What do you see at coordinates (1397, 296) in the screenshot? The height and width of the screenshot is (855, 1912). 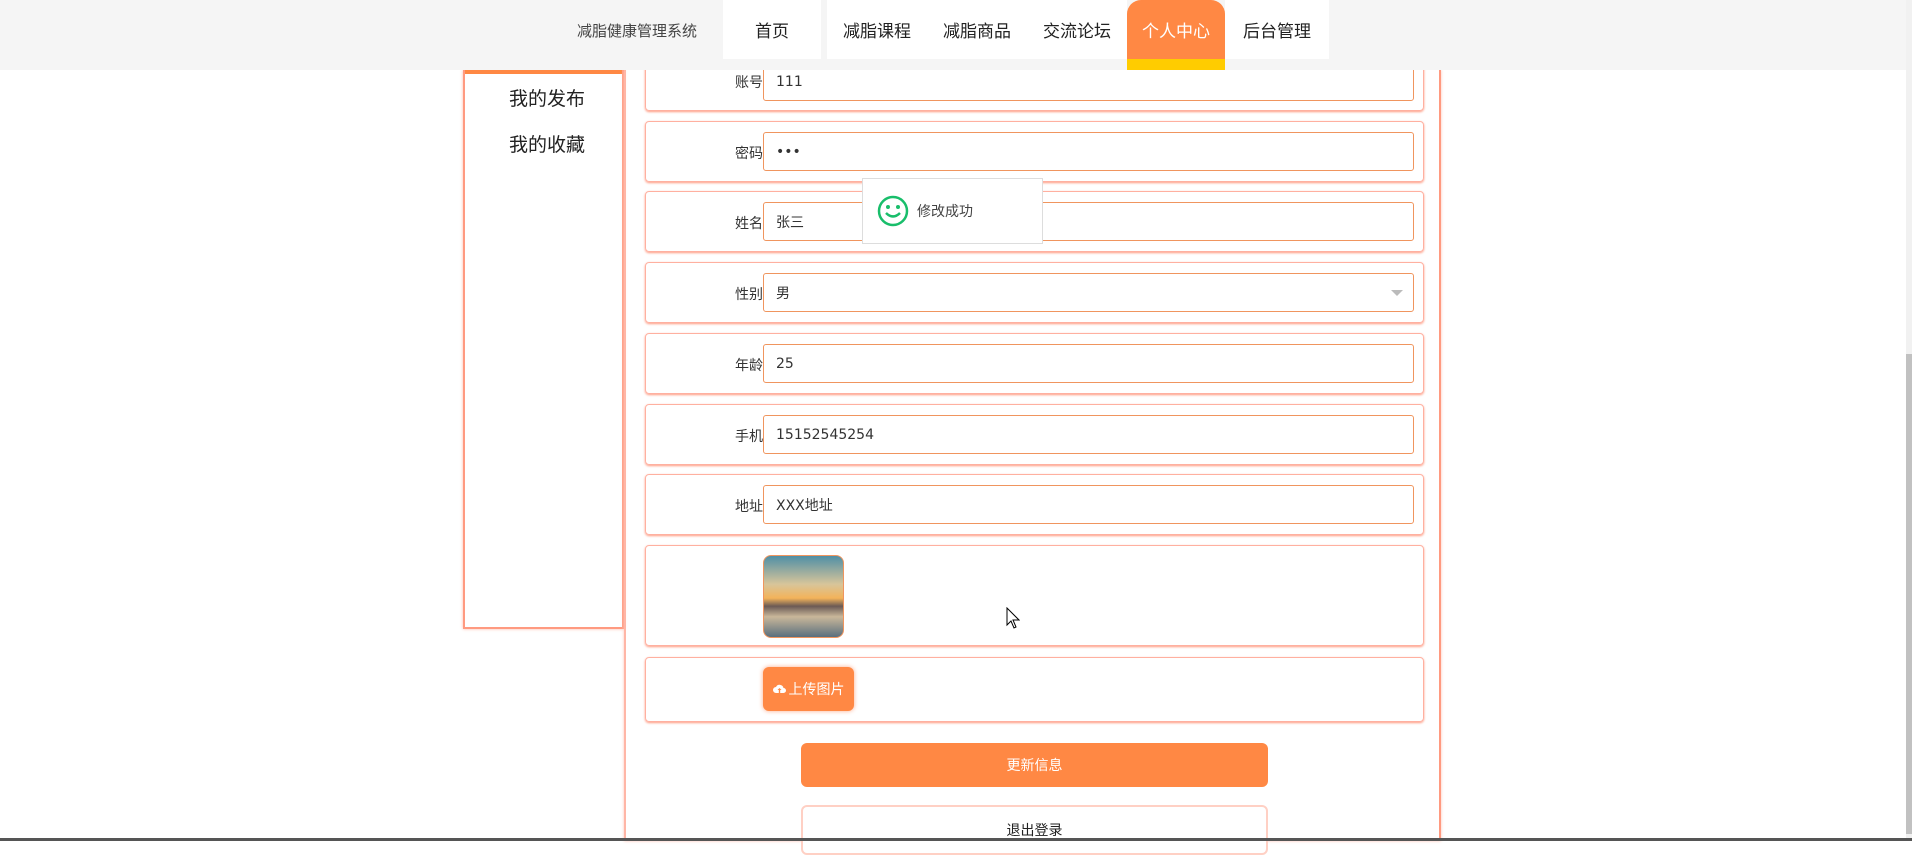 I see `chevron-down-icon` at bounding box center [1397, 296].